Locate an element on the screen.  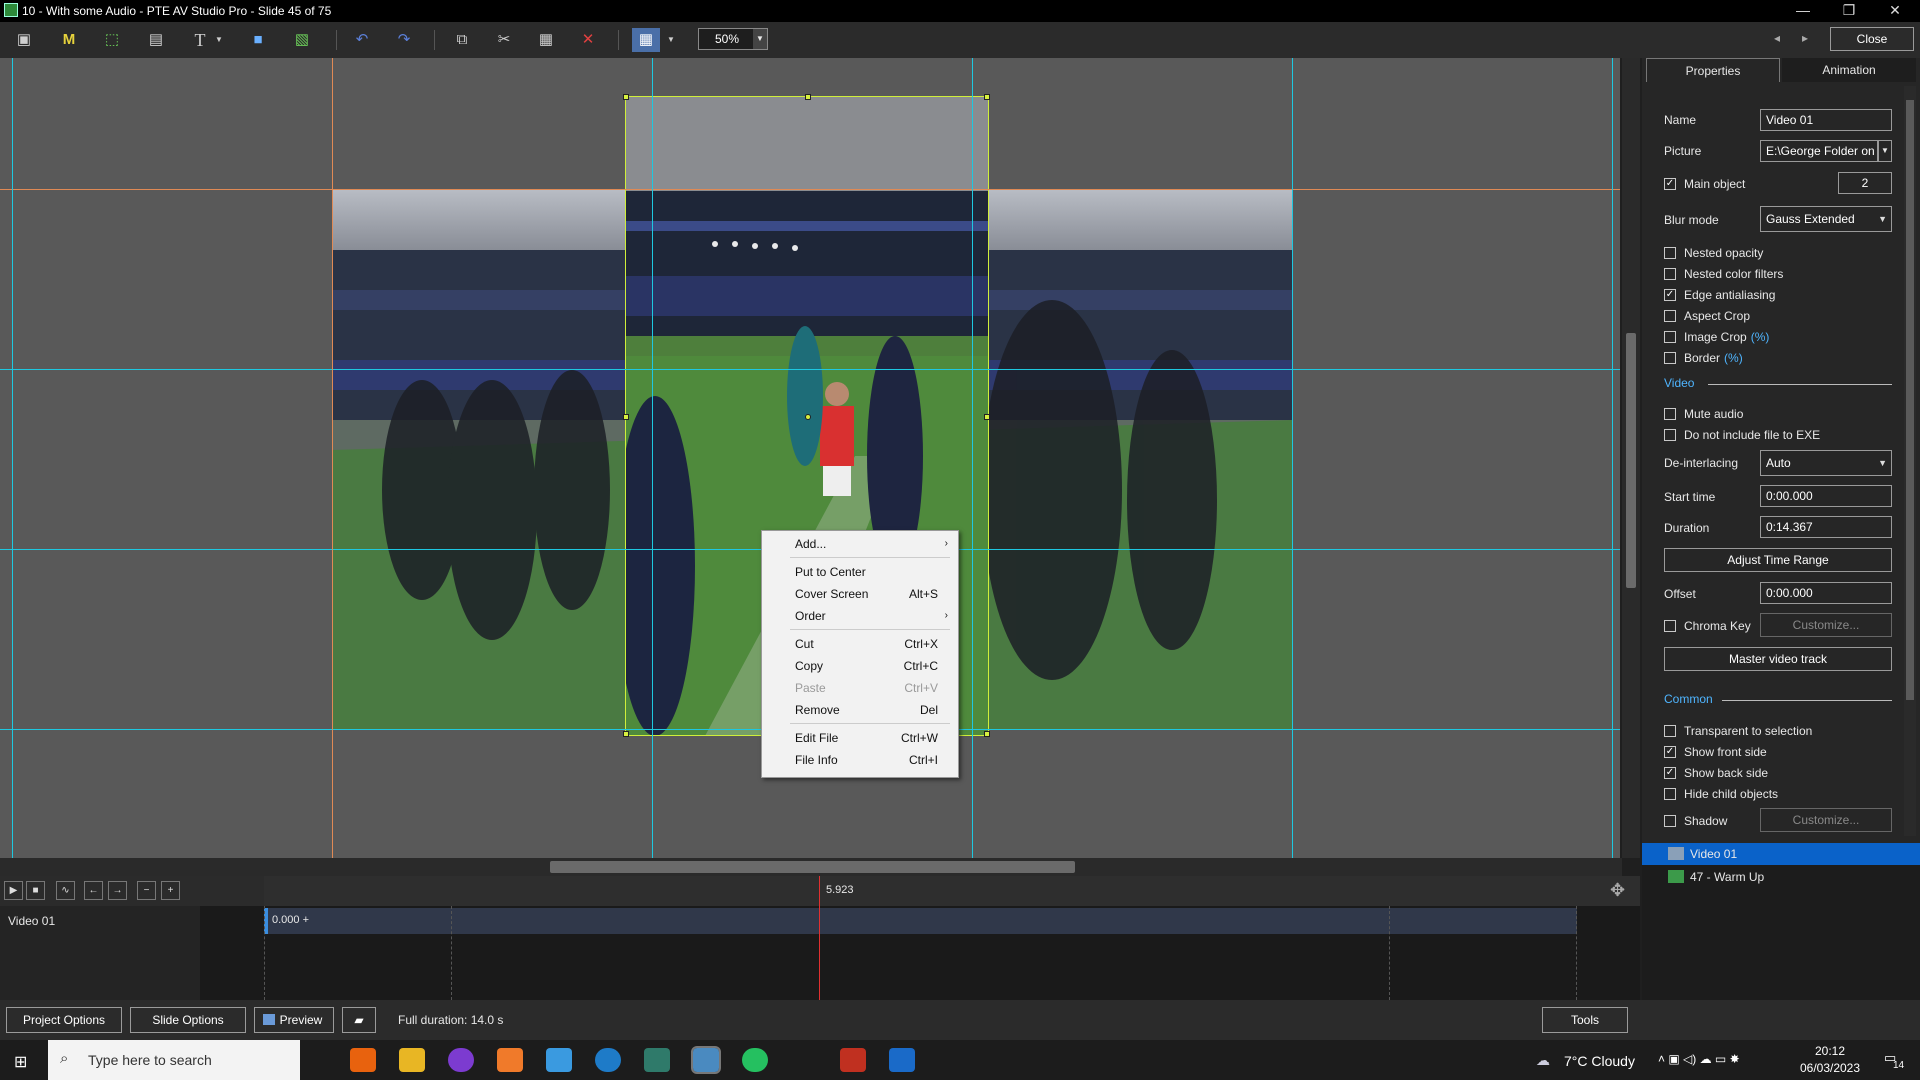
vegas-icon is located at coordinates (559, 1060).